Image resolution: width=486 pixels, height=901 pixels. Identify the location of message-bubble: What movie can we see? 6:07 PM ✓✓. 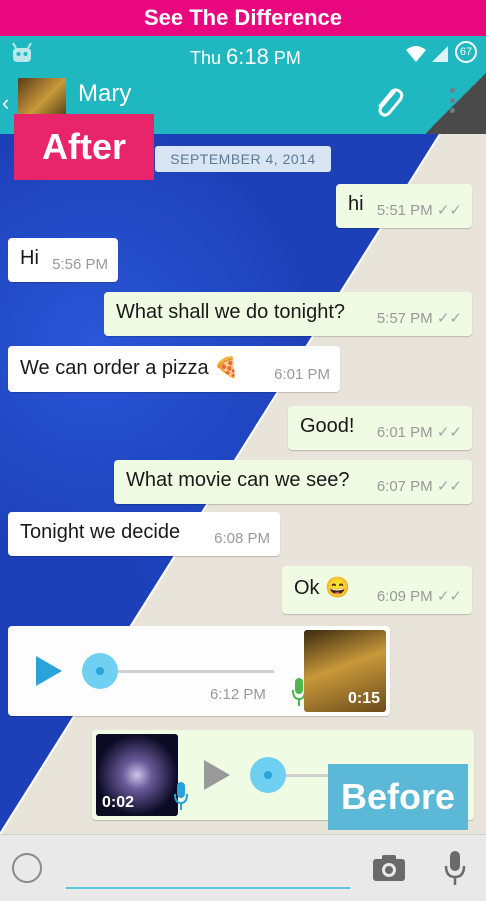
(293, 482).